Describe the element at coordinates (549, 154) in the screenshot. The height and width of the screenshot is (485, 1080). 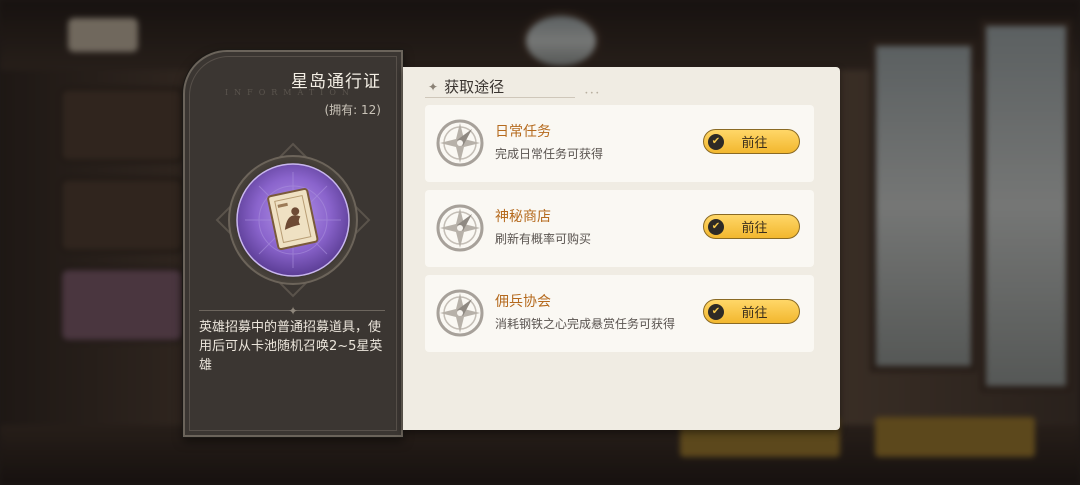
I see `source-desc: 完成日常任务可获得` at that location.